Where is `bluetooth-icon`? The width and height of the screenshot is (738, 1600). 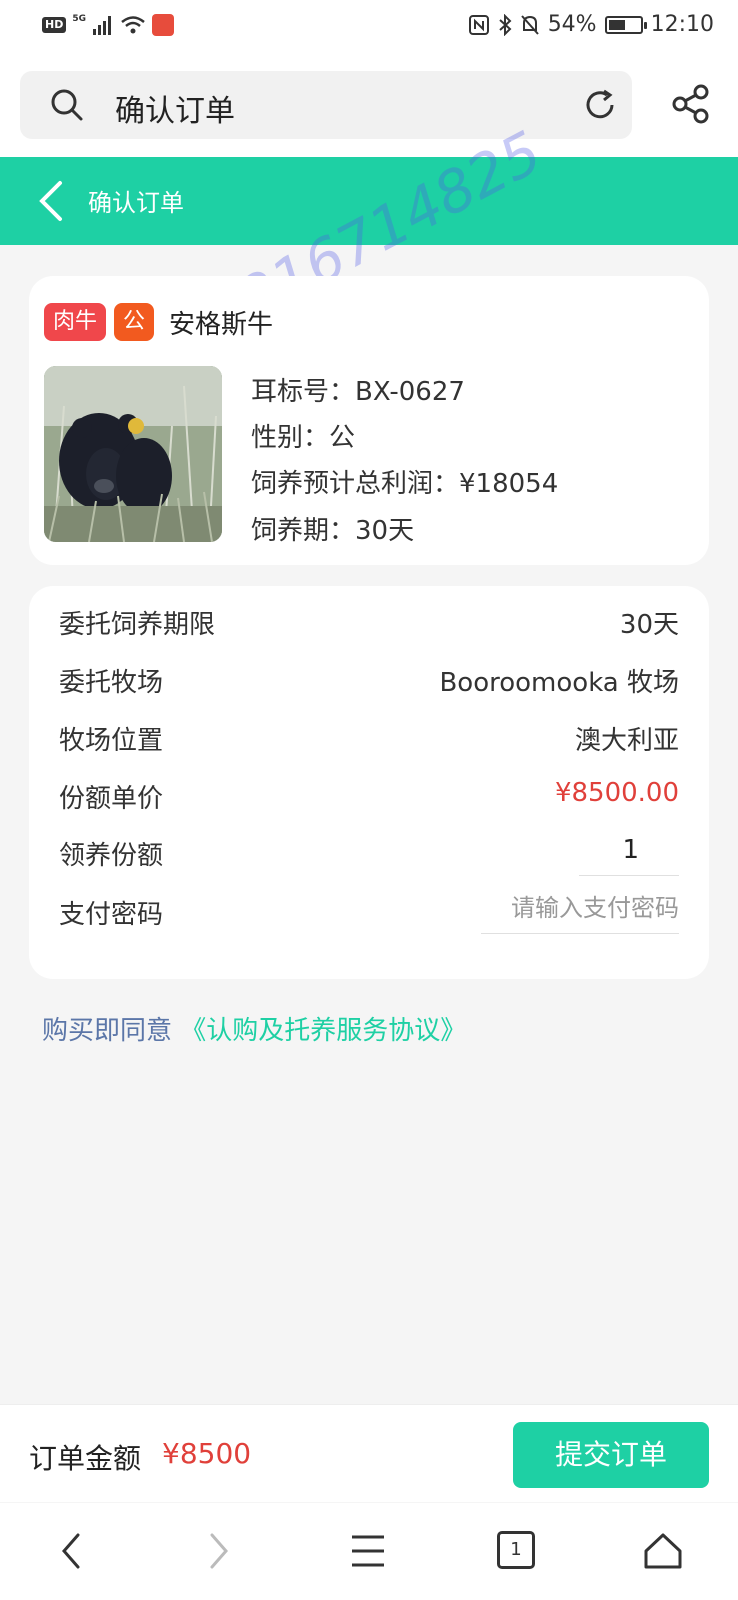
bluetooth-icon is located at coordinates (505, 24).